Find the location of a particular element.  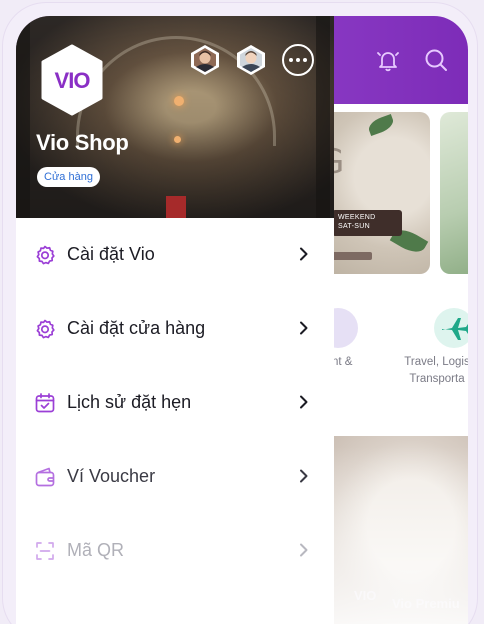

search-icon is located at coordinates (436, 60).